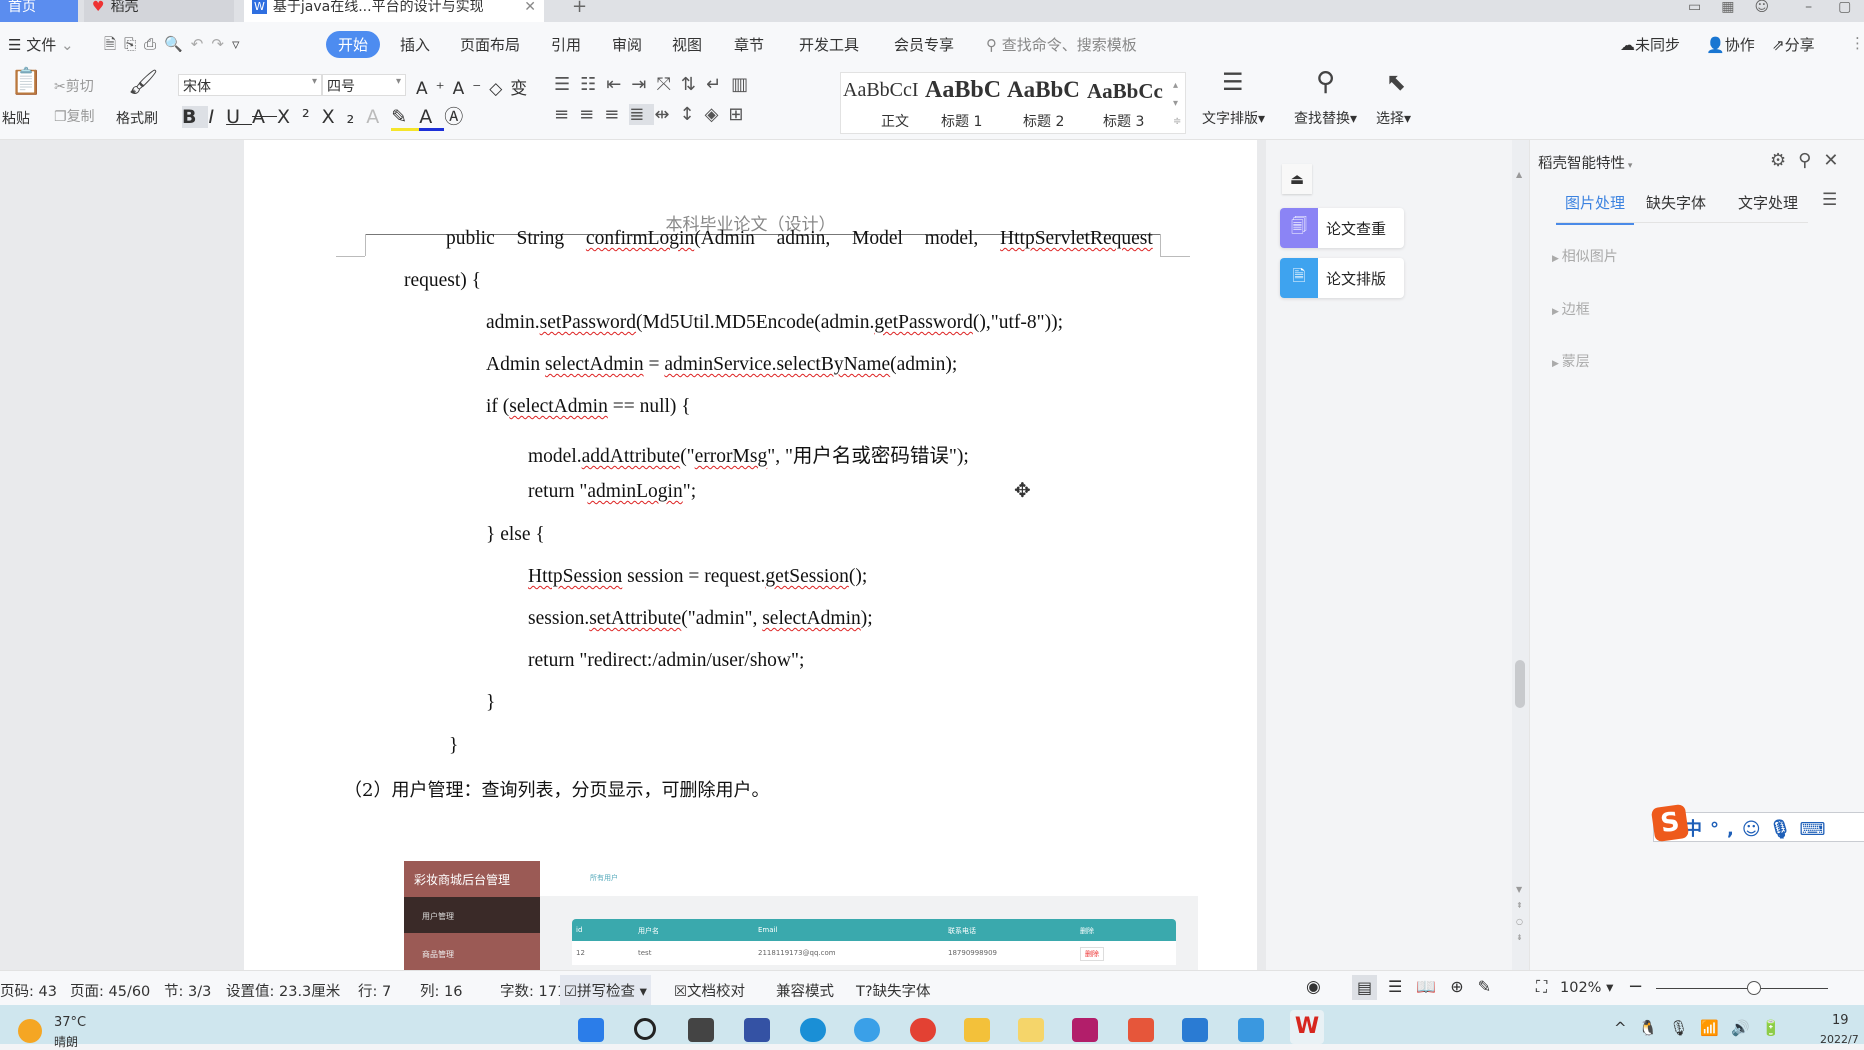 This screenshot has width=1864, height=1050. I want to click on menu-item-review: 审阅, so click(627, 44).